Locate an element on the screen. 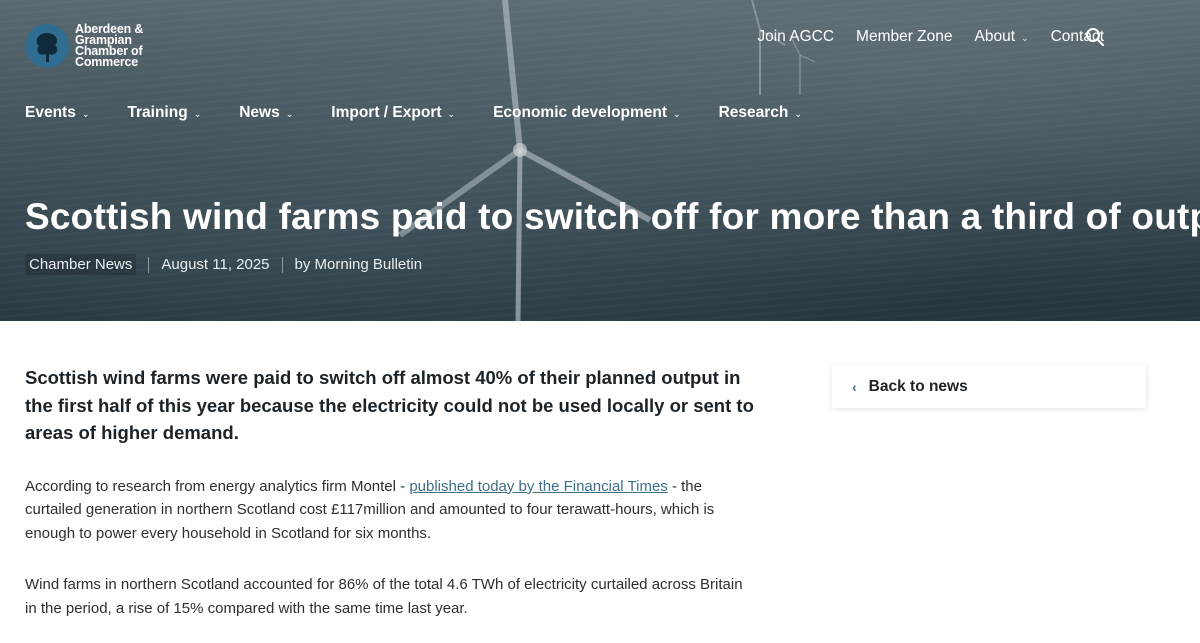  main-nav-economic-development: Economic development ⌄ is located at coordinates (587, 113).